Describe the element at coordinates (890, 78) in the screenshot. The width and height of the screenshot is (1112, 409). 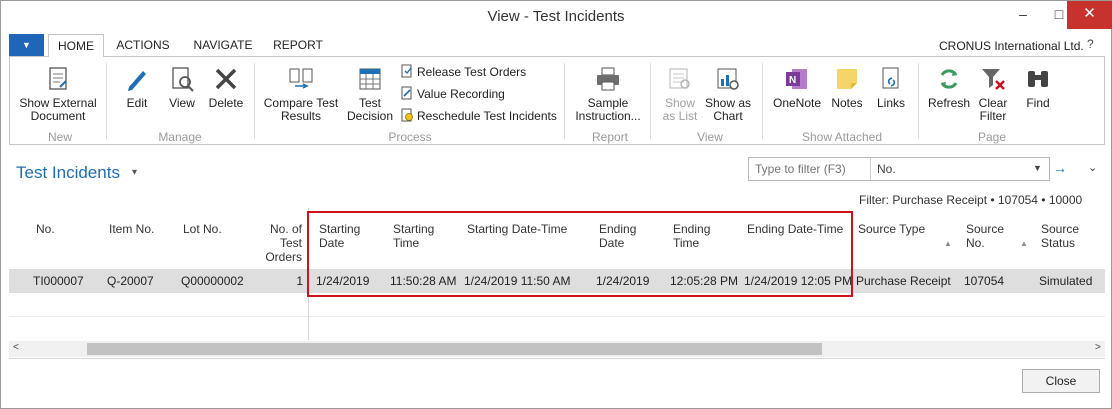
I see `link-document-icon` at that location.